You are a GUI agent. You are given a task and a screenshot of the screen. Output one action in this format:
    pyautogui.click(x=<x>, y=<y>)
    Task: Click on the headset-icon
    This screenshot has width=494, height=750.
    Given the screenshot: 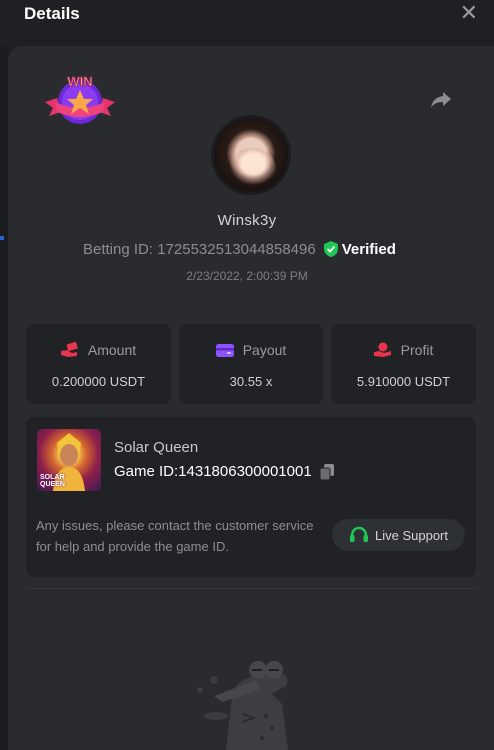 What is the action you would take?
    pyautogui.click(x=359, y=534)
    